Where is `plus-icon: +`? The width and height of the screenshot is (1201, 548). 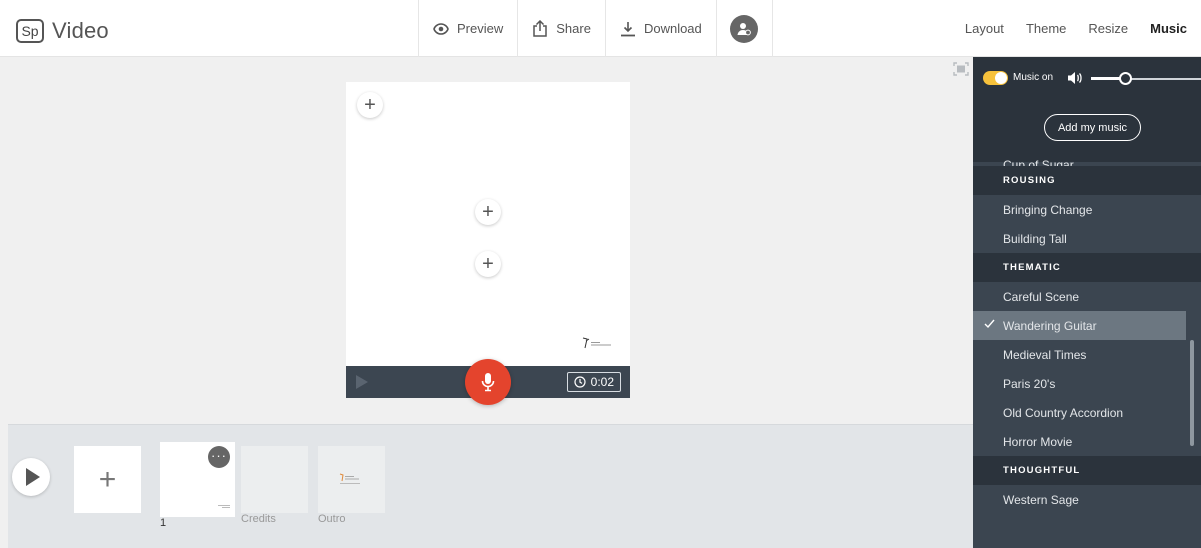
plus-icon: + is located at coordinates (107, 479).